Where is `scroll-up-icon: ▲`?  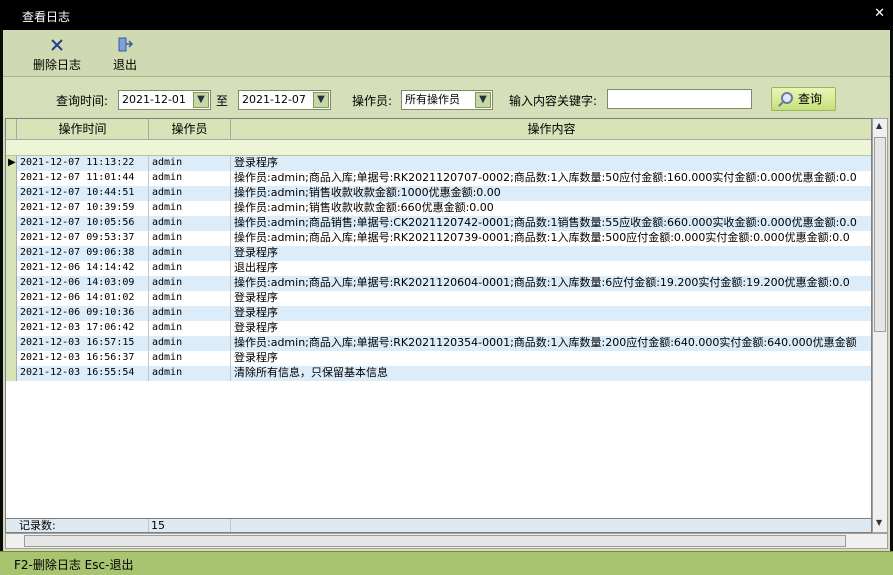
scroll-up-icon: ▲ is located at coordinates (879, 125).